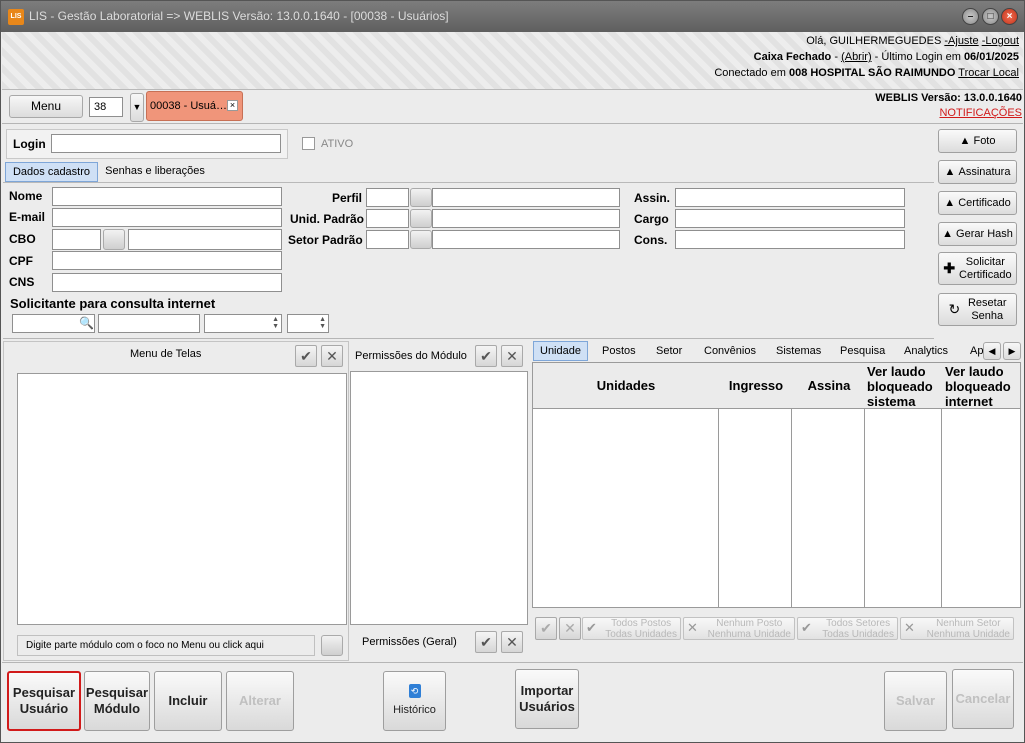  Describe the element at coordinates (167, 282) in the screenshot. I see `cns-input` at that location.